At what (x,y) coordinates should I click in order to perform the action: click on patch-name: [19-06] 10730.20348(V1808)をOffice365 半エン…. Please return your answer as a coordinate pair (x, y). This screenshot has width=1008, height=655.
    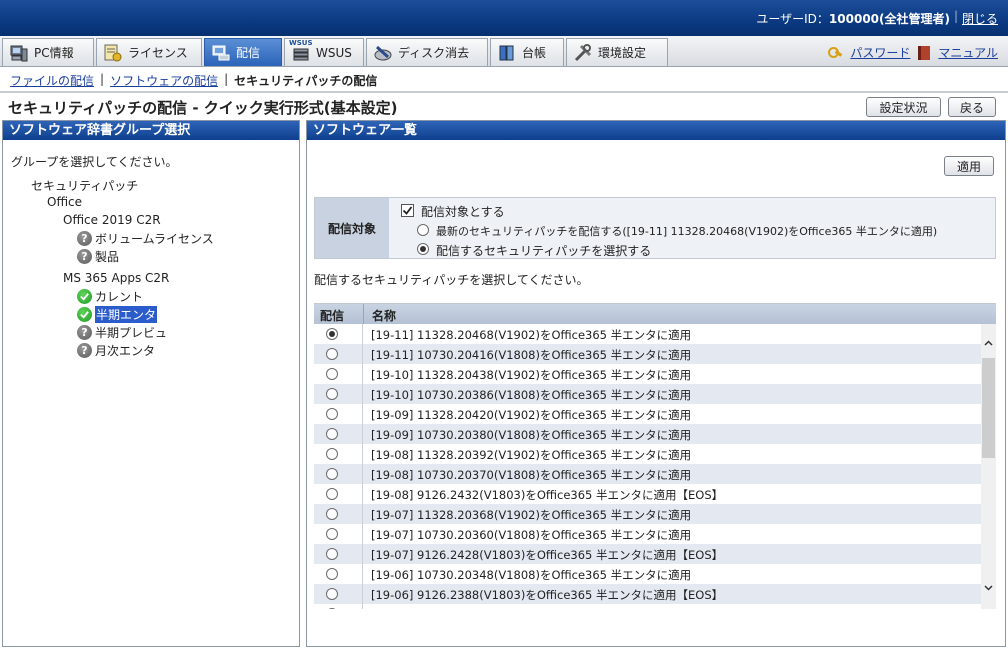
    Looking at the image, I should click on (531, 575).